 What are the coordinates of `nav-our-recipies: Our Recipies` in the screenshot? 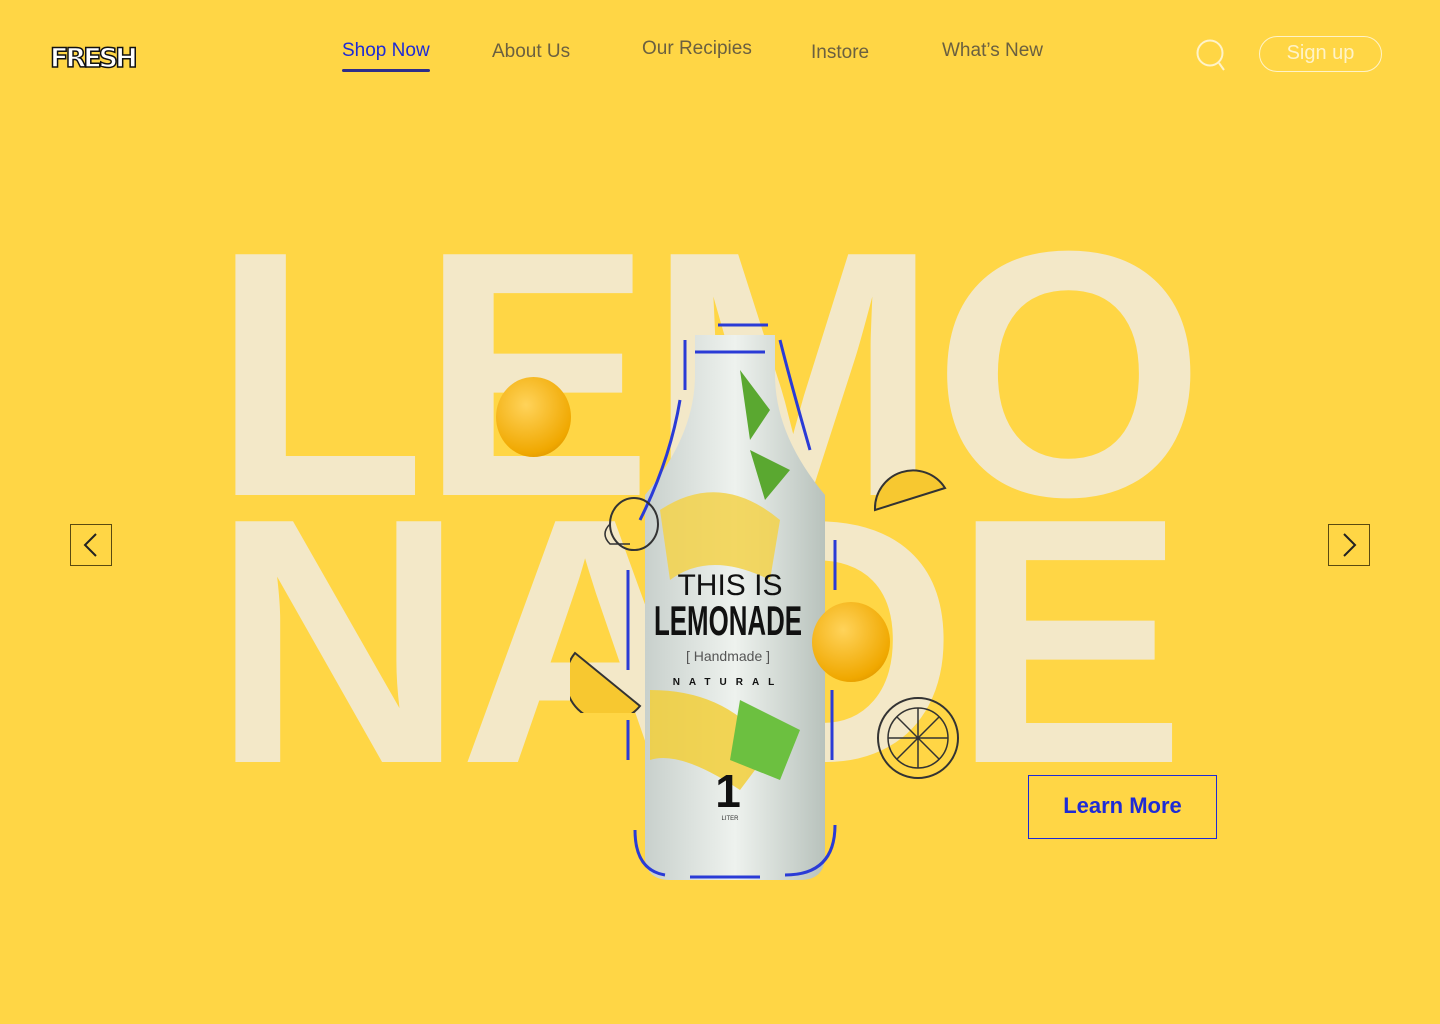 It's located at (697, 49).